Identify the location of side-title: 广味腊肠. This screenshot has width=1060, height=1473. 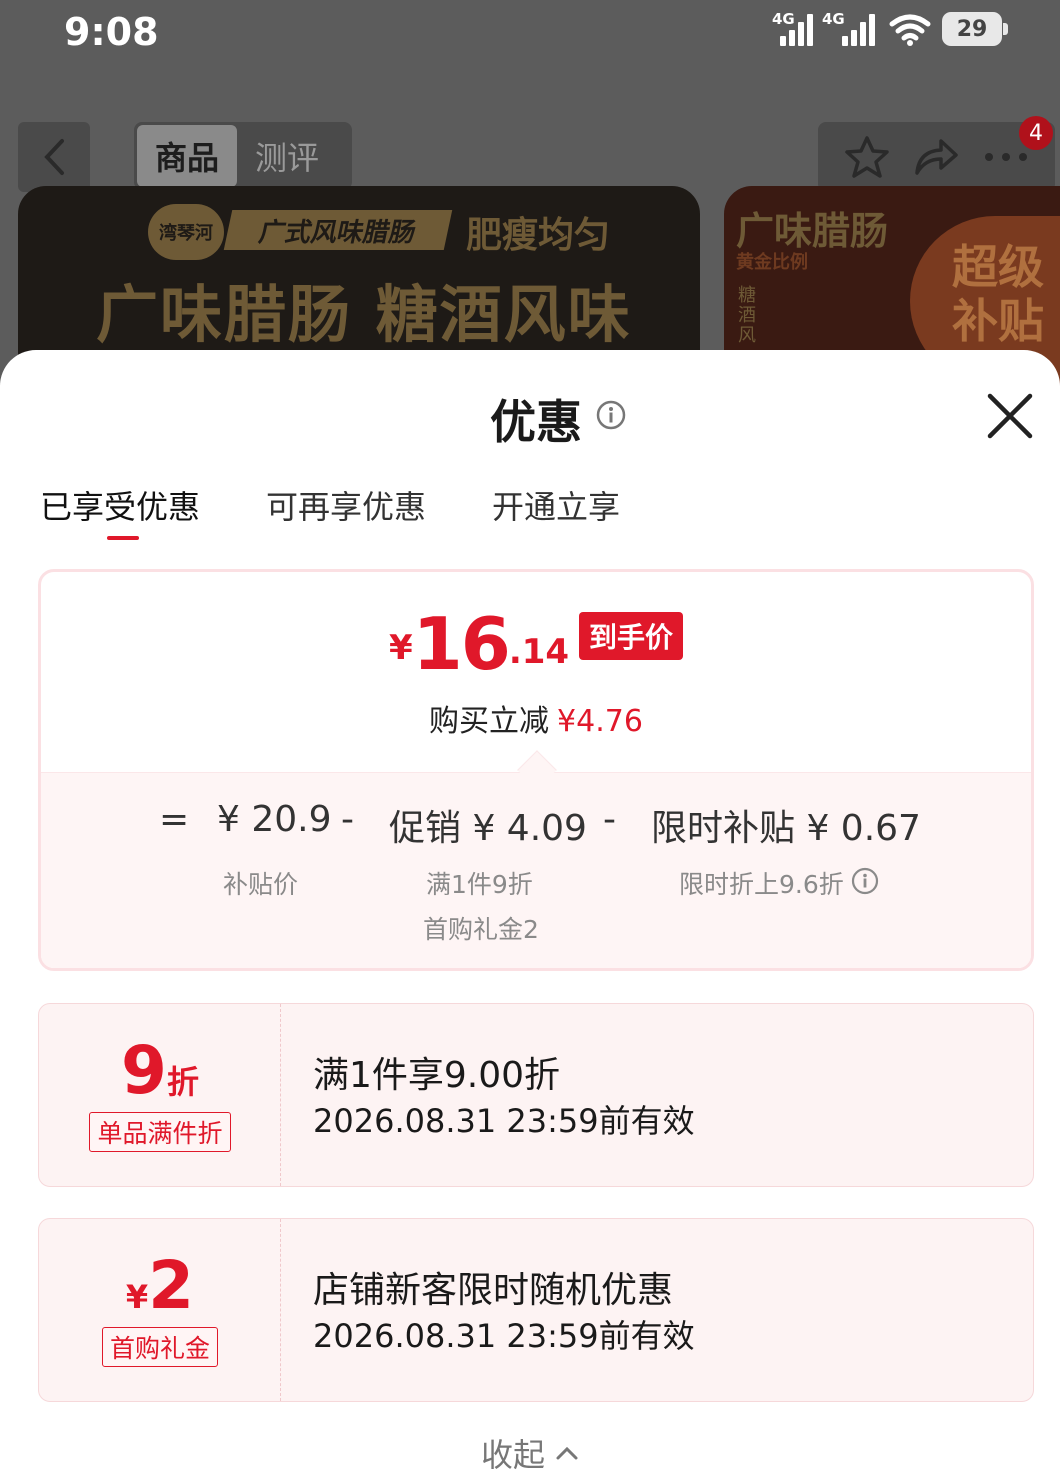
(812, 231).